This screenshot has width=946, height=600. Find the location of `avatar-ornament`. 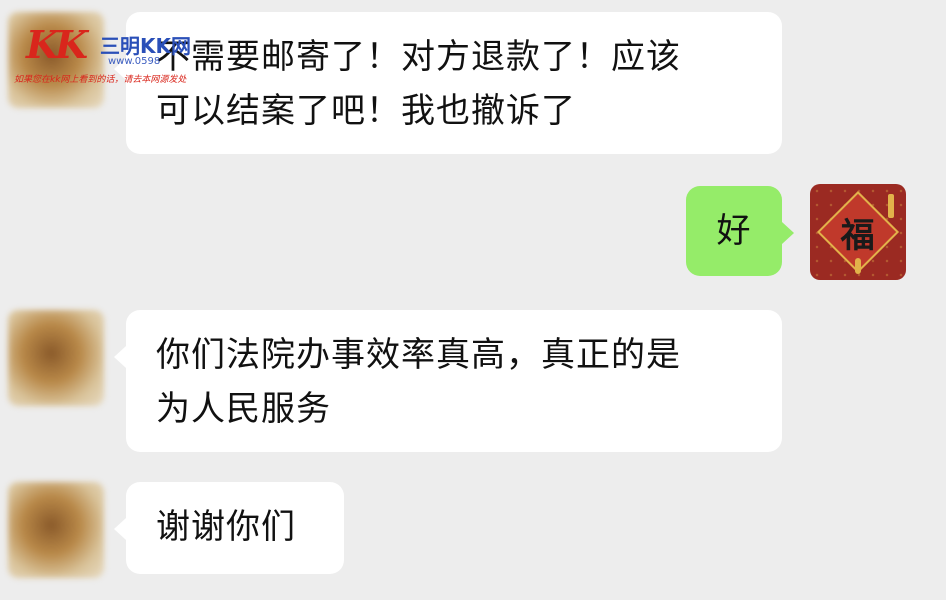

avatar-ornament is located at coordinates (891, 206).